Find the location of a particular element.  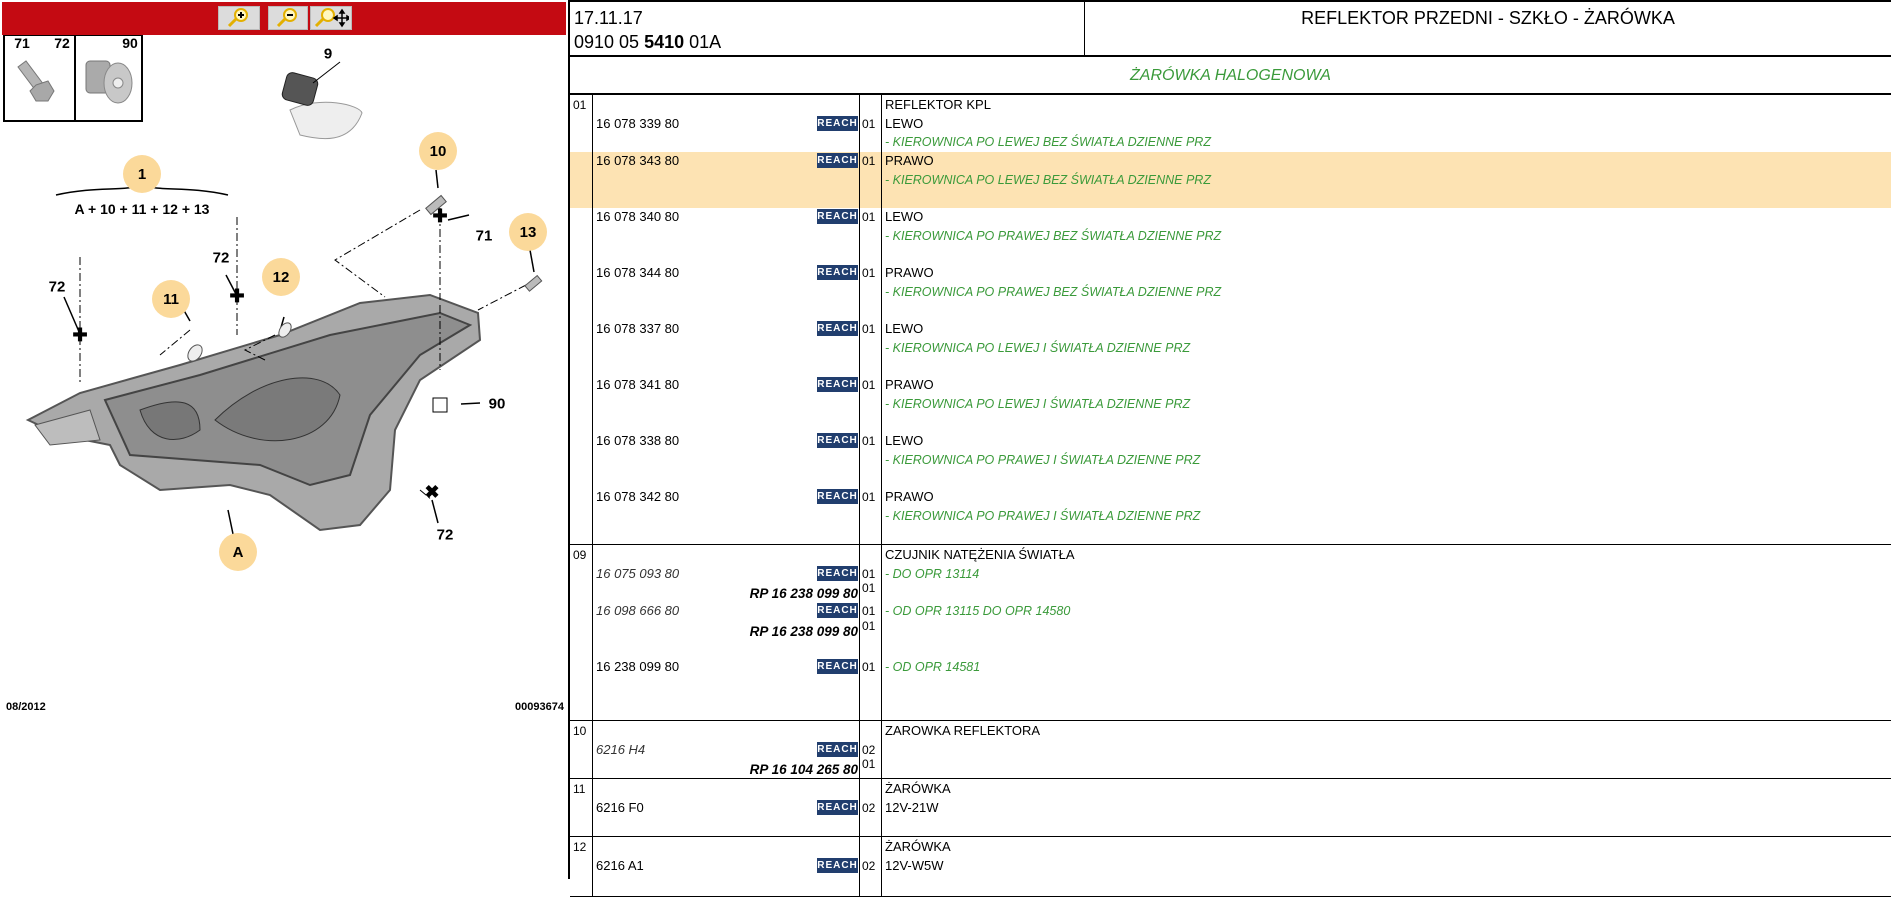

label-71: 71 is located at coordinates (484, 236).